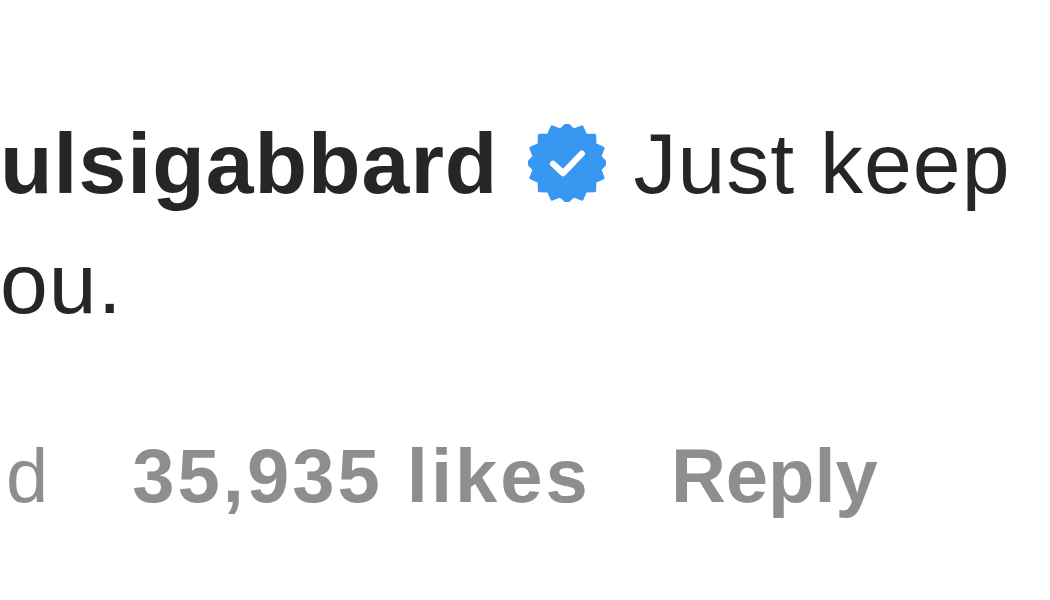 This screenshot has width=1050, height=600. I want to click on timestamp-text: d, so click(27, 476).